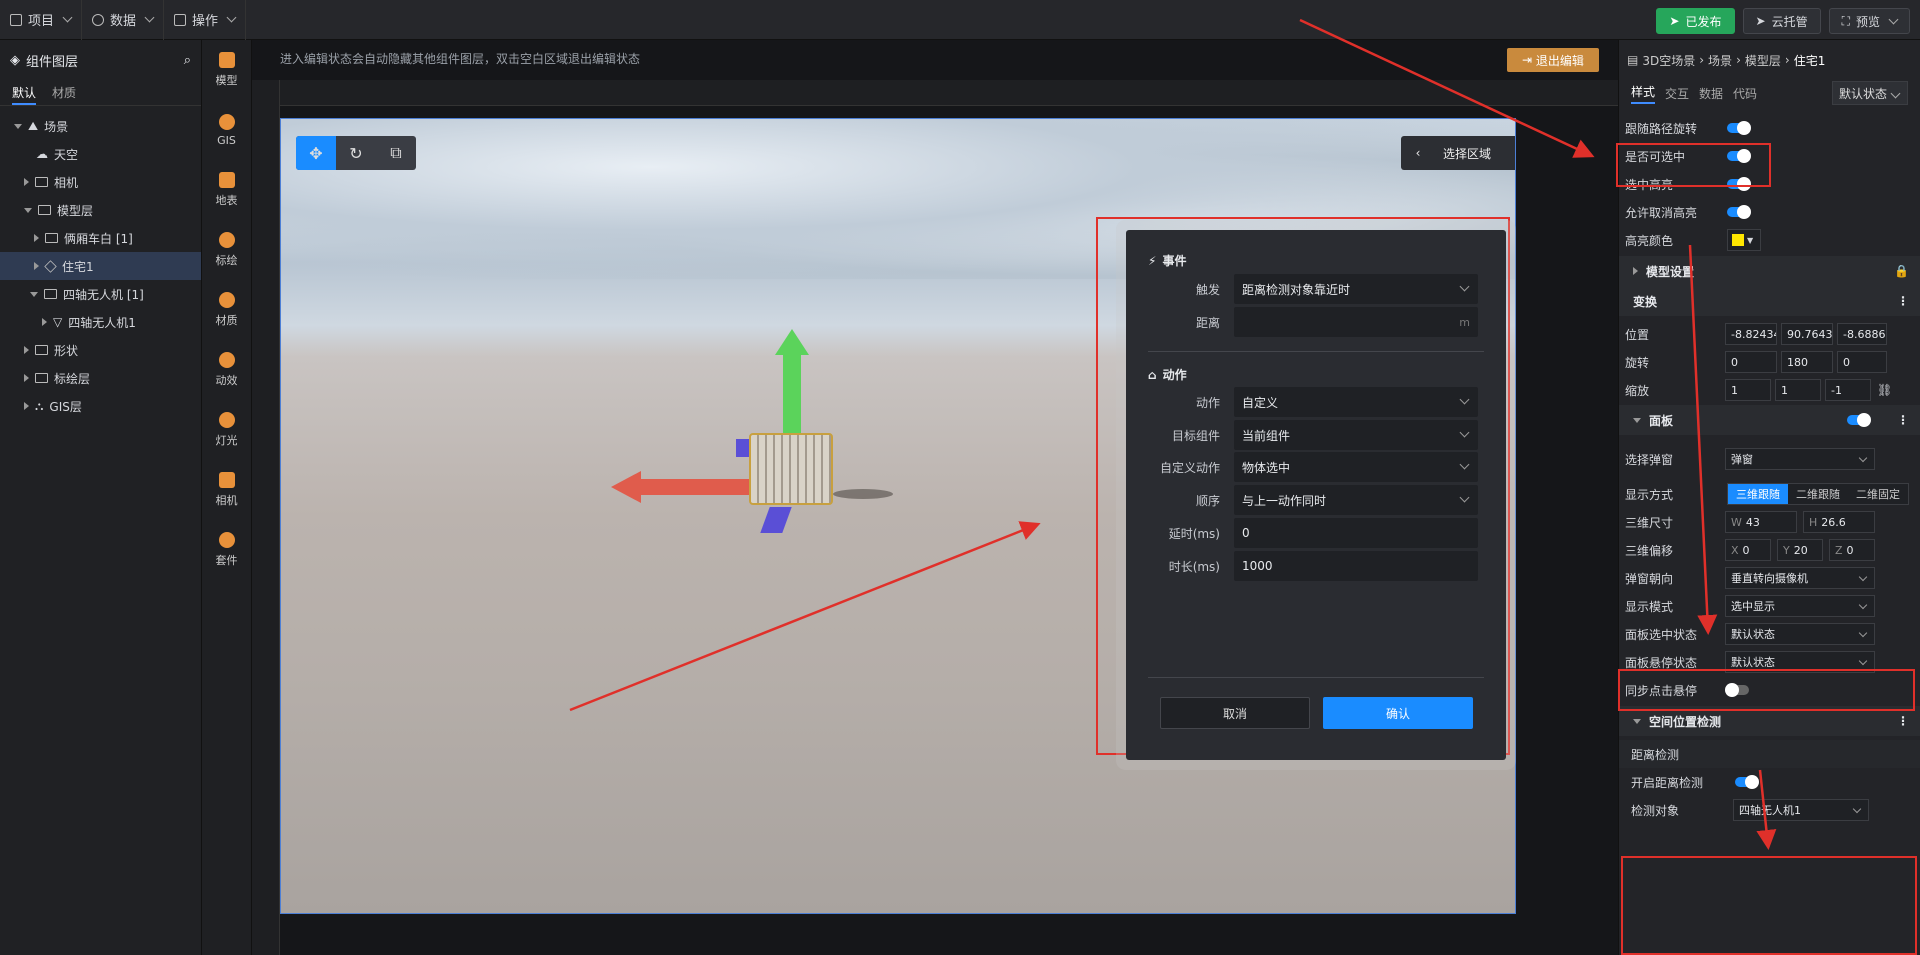  Describe the element at coordinates (1798, 390) in the screenshot. I see `scale-y-input: 1` at that location.